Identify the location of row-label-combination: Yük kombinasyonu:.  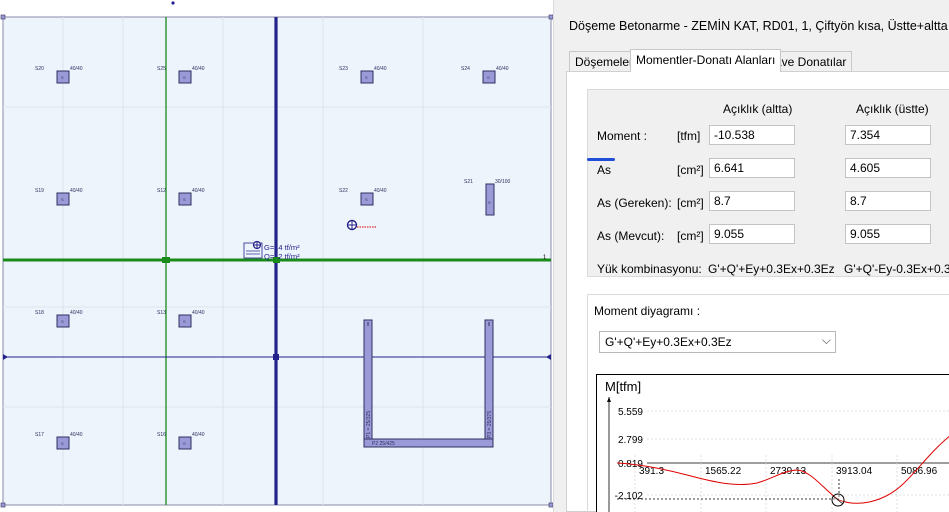
(649, 269).